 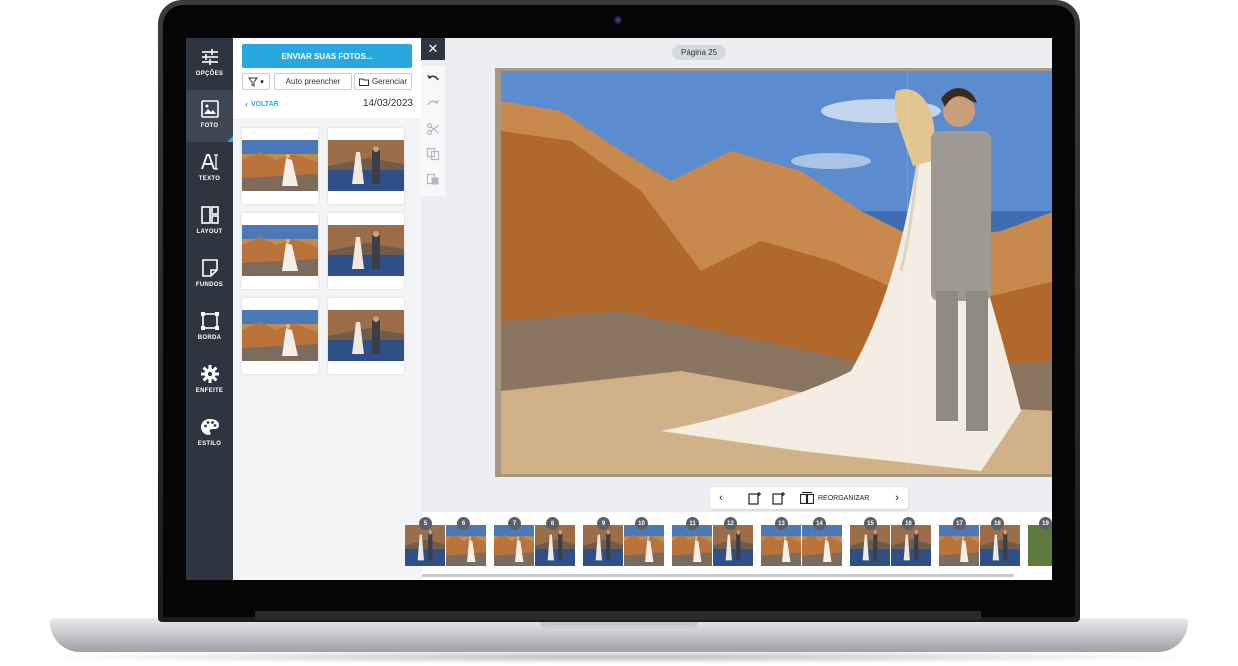 What do you see at coordinates (209, 179) in the screenshot?
I see `tool-label: TEXTO` at bounding box center [209, 179].